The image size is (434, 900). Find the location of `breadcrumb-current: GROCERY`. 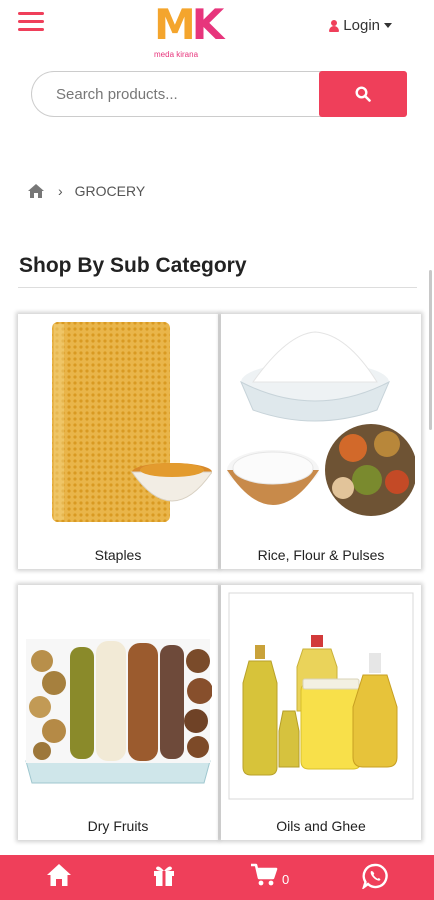

breadcrumb-current: GROCERY is located at coordinates (110, 191).